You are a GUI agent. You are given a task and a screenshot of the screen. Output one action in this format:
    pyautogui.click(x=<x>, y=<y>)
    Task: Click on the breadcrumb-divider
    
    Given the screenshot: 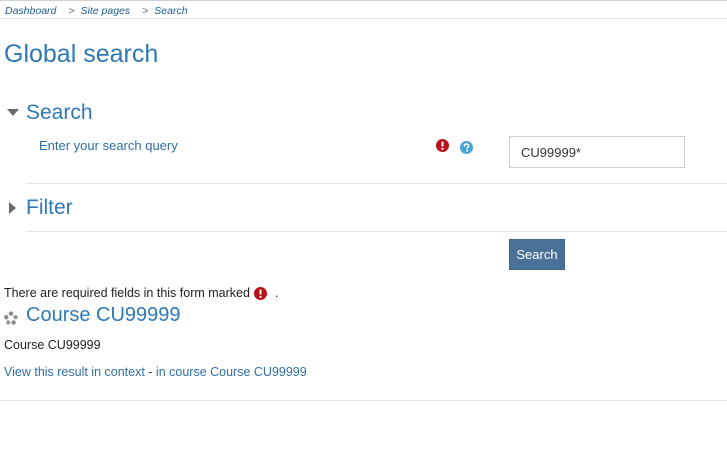 What is the action you would take?
    pyautogui.click(x=363, y=18)
    